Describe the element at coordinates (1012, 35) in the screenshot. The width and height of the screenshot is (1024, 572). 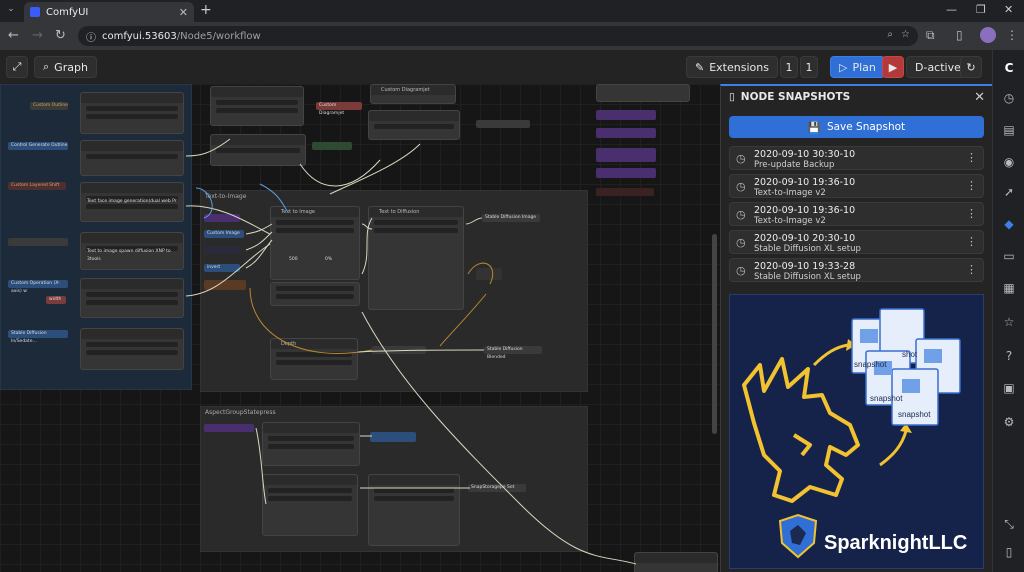
I see `browser-menu-icon: ⋮` at that location.